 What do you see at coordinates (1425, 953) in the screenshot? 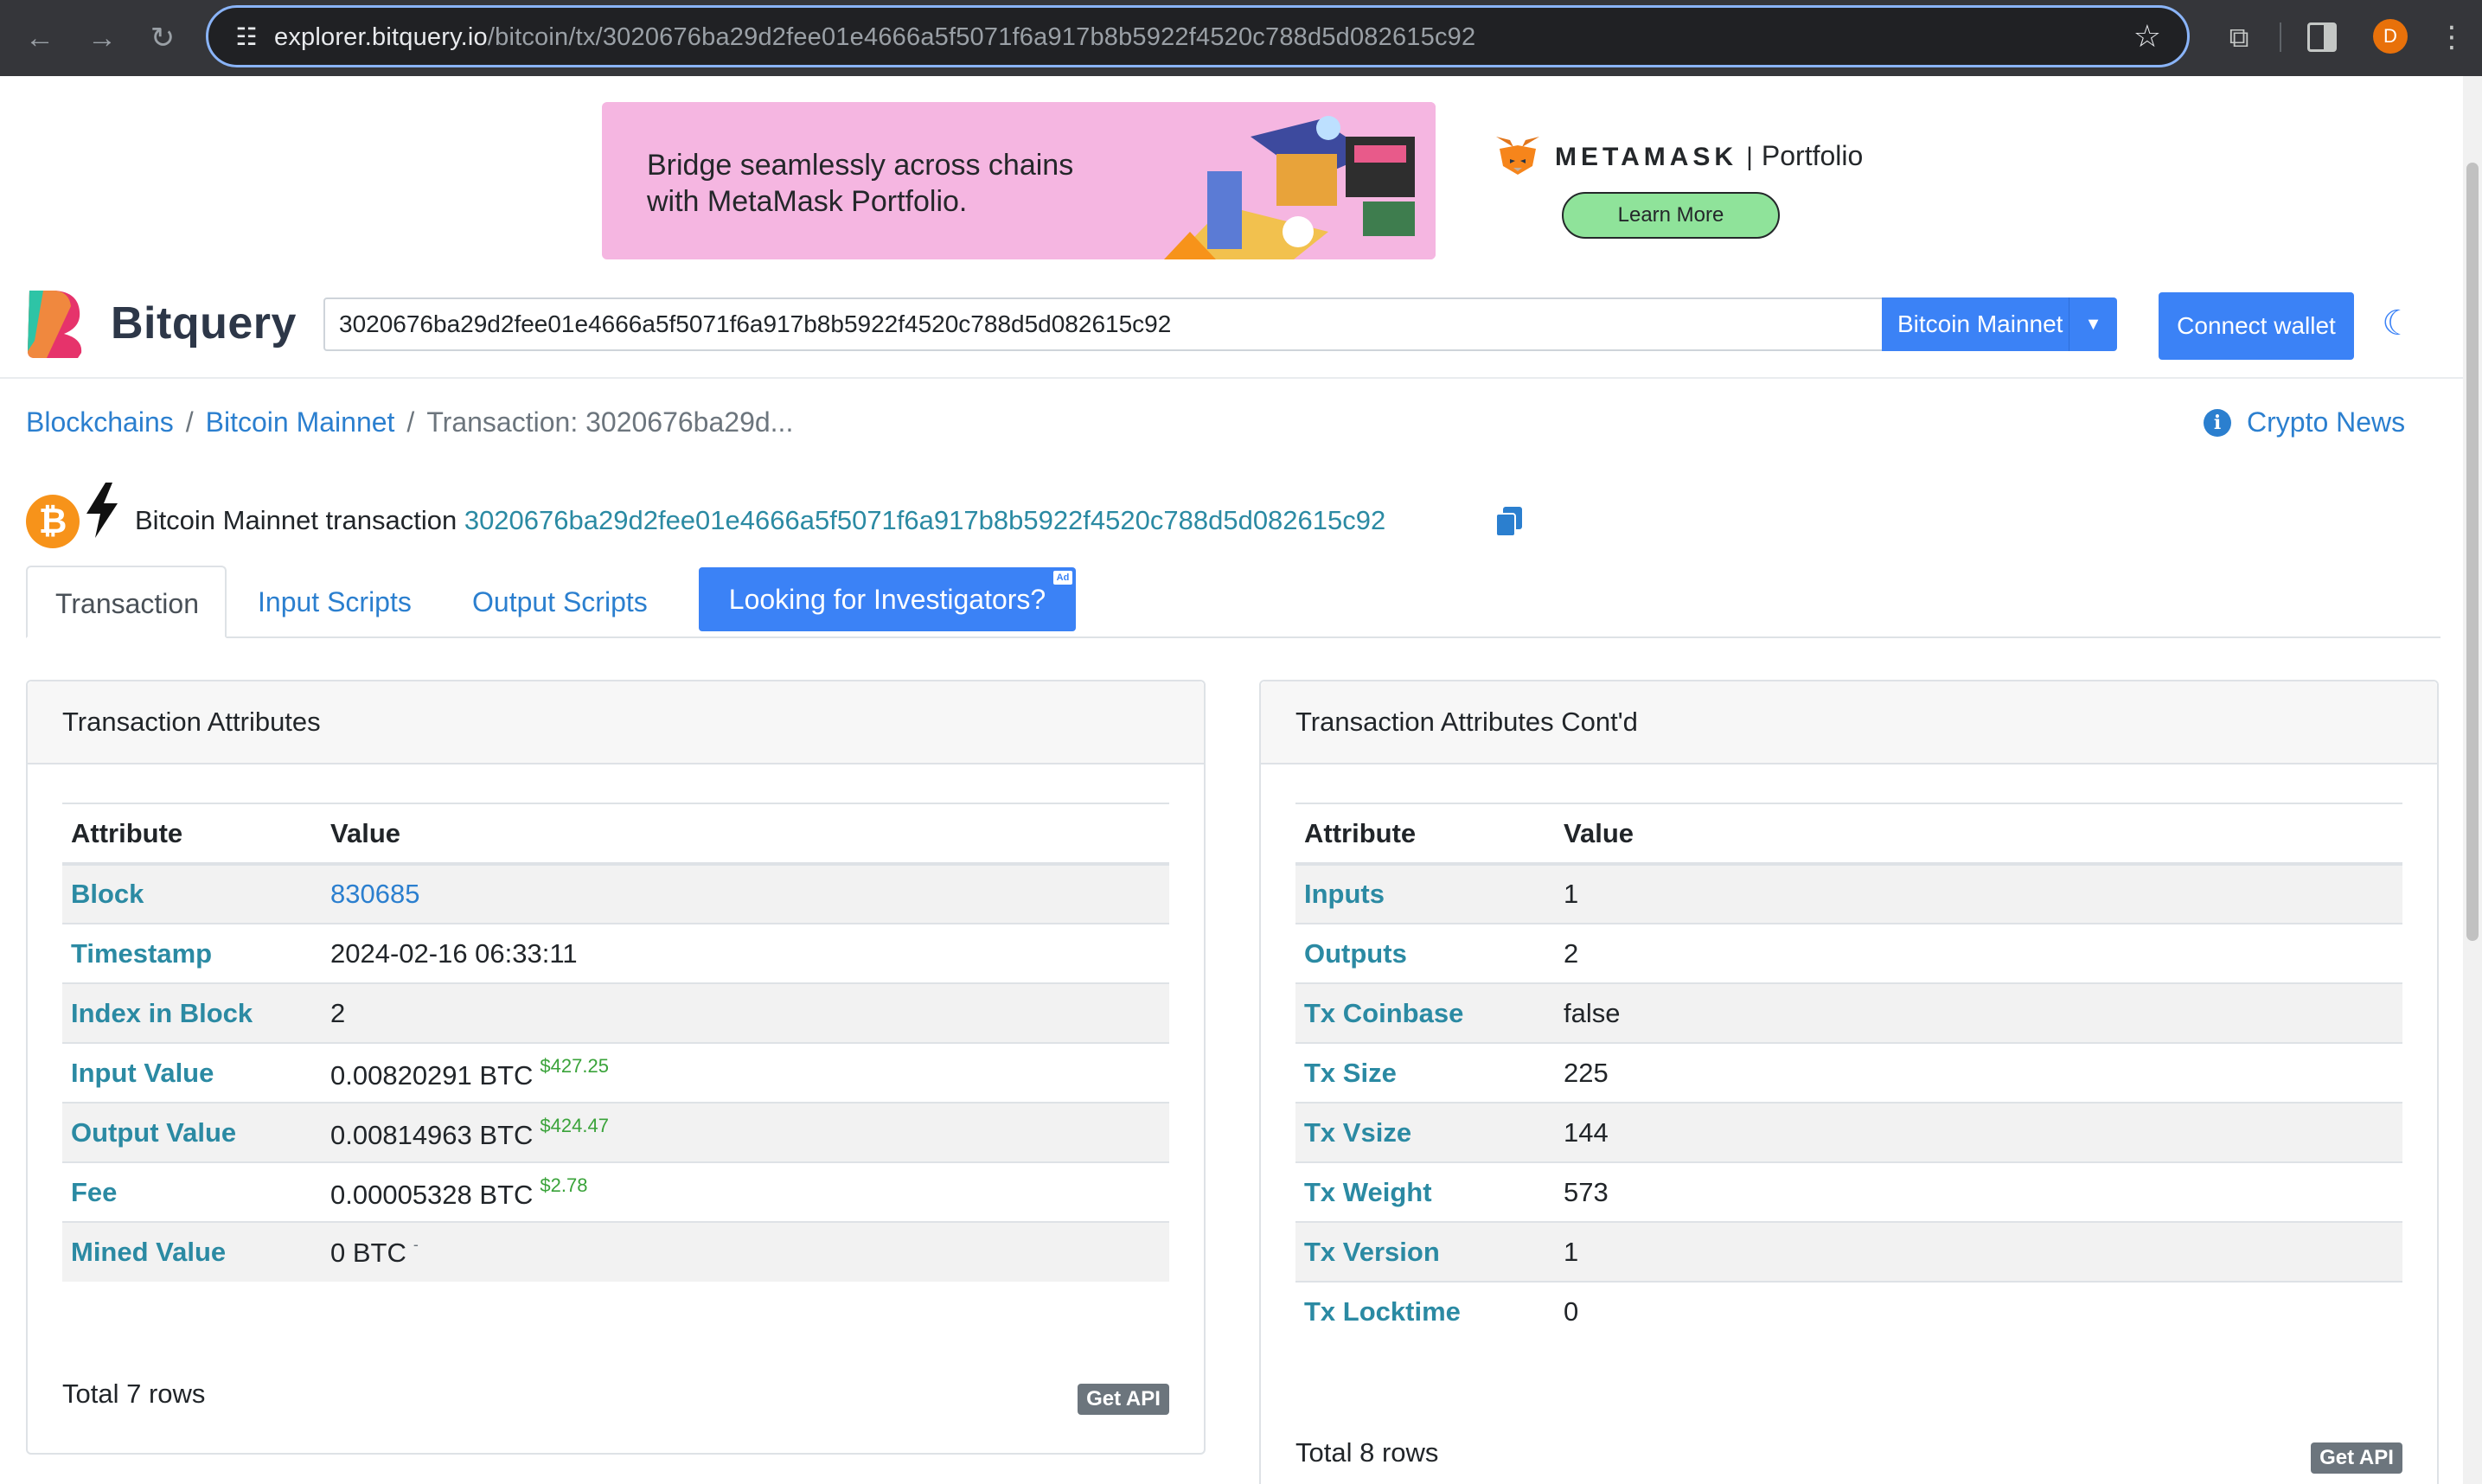
I see `attribute-key: Outputs` at bounding box center [1425, 953].